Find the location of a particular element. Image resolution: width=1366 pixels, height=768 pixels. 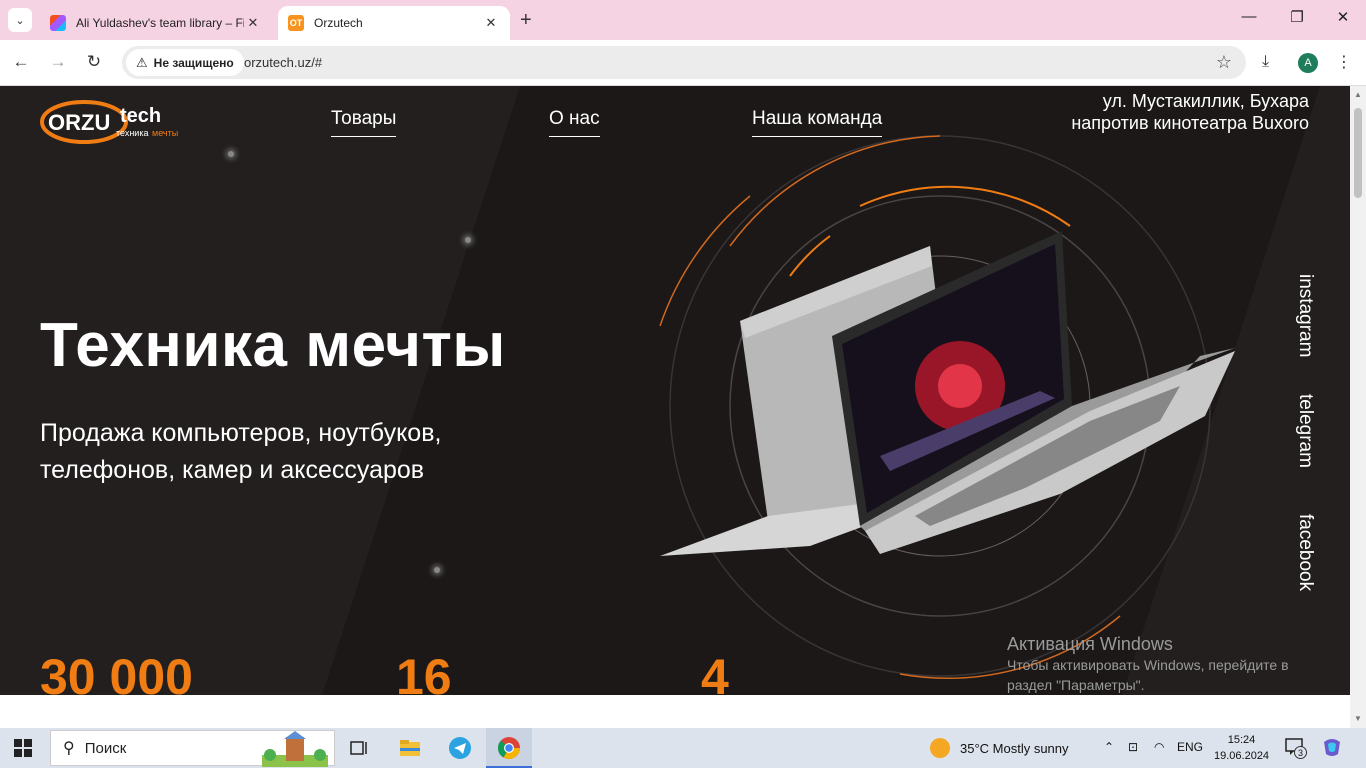

search-highlight-illustration-icon is located at coordinates (295, 749).